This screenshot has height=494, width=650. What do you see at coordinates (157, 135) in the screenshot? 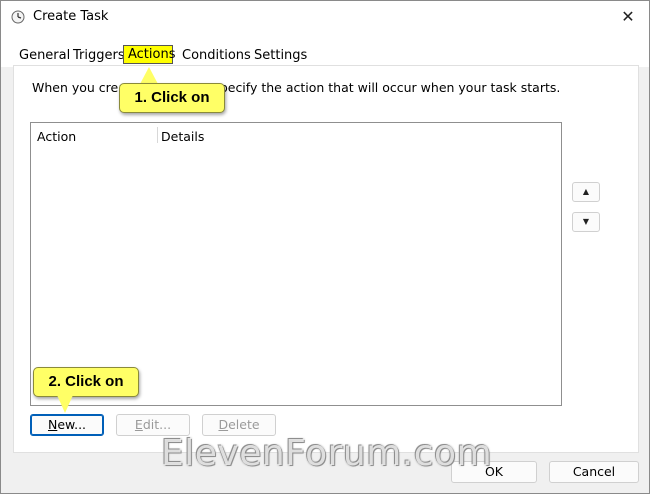
I see `column-separator` at bounding box center [157, 135].